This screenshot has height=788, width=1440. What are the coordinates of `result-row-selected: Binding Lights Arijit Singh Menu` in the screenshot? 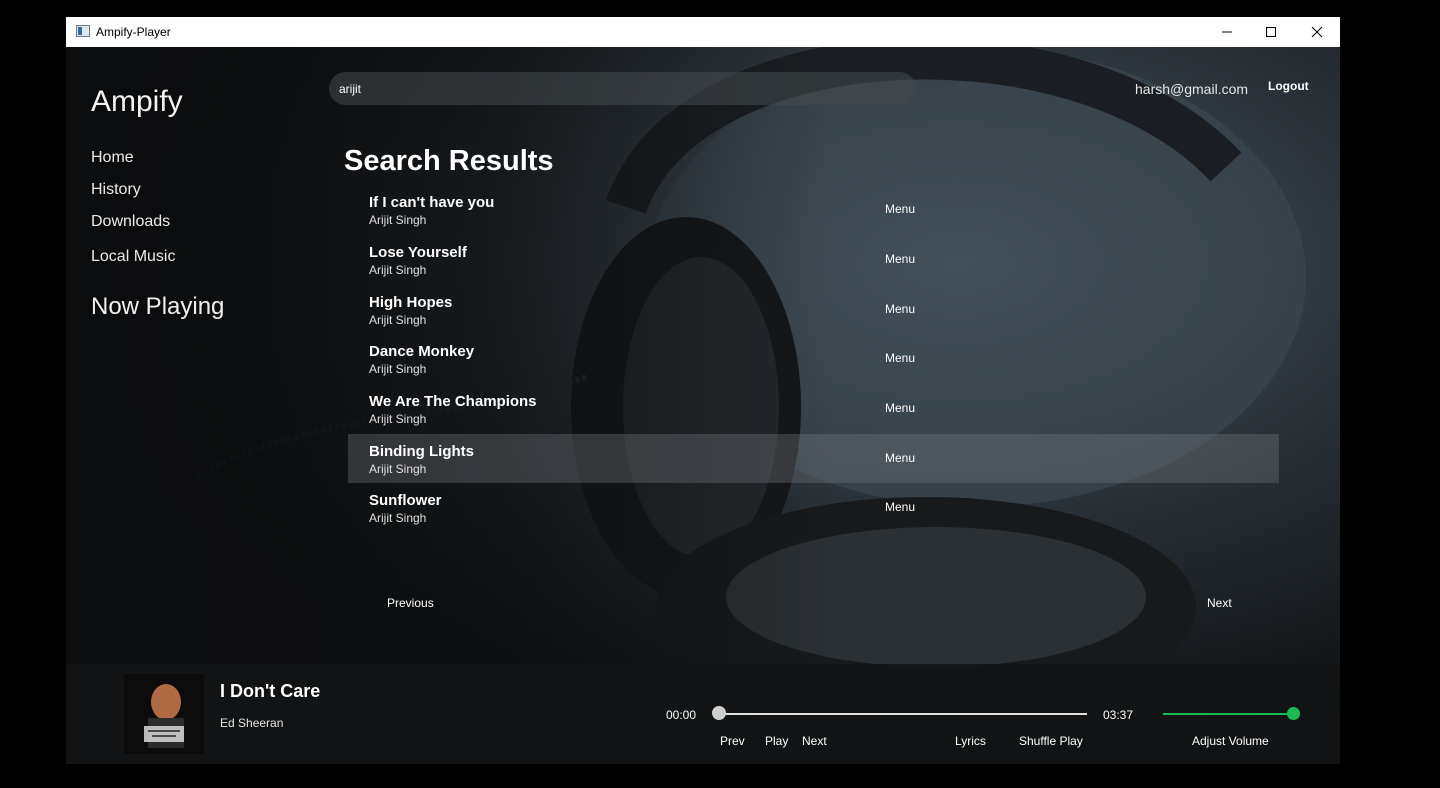 It's located at (813, 458).